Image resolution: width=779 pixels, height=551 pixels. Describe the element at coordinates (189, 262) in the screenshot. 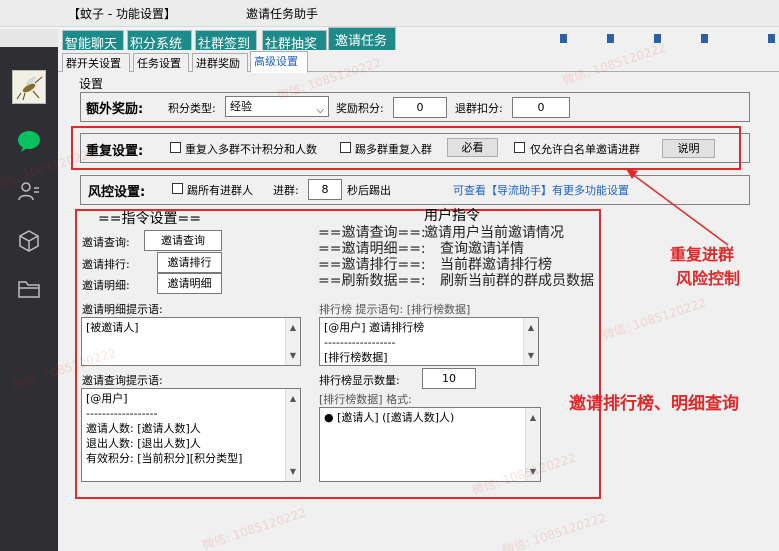

I see `cmd-input-rank: 邀请排行` at that location.